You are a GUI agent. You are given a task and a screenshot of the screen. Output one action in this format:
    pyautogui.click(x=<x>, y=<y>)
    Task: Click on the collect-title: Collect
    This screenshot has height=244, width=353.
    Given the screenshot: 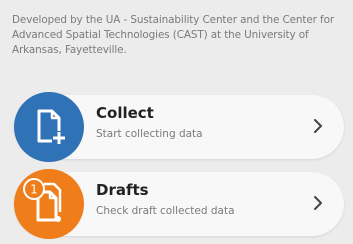 What is the action you would take?
    pyautogui.click(x=125, y=113)
    